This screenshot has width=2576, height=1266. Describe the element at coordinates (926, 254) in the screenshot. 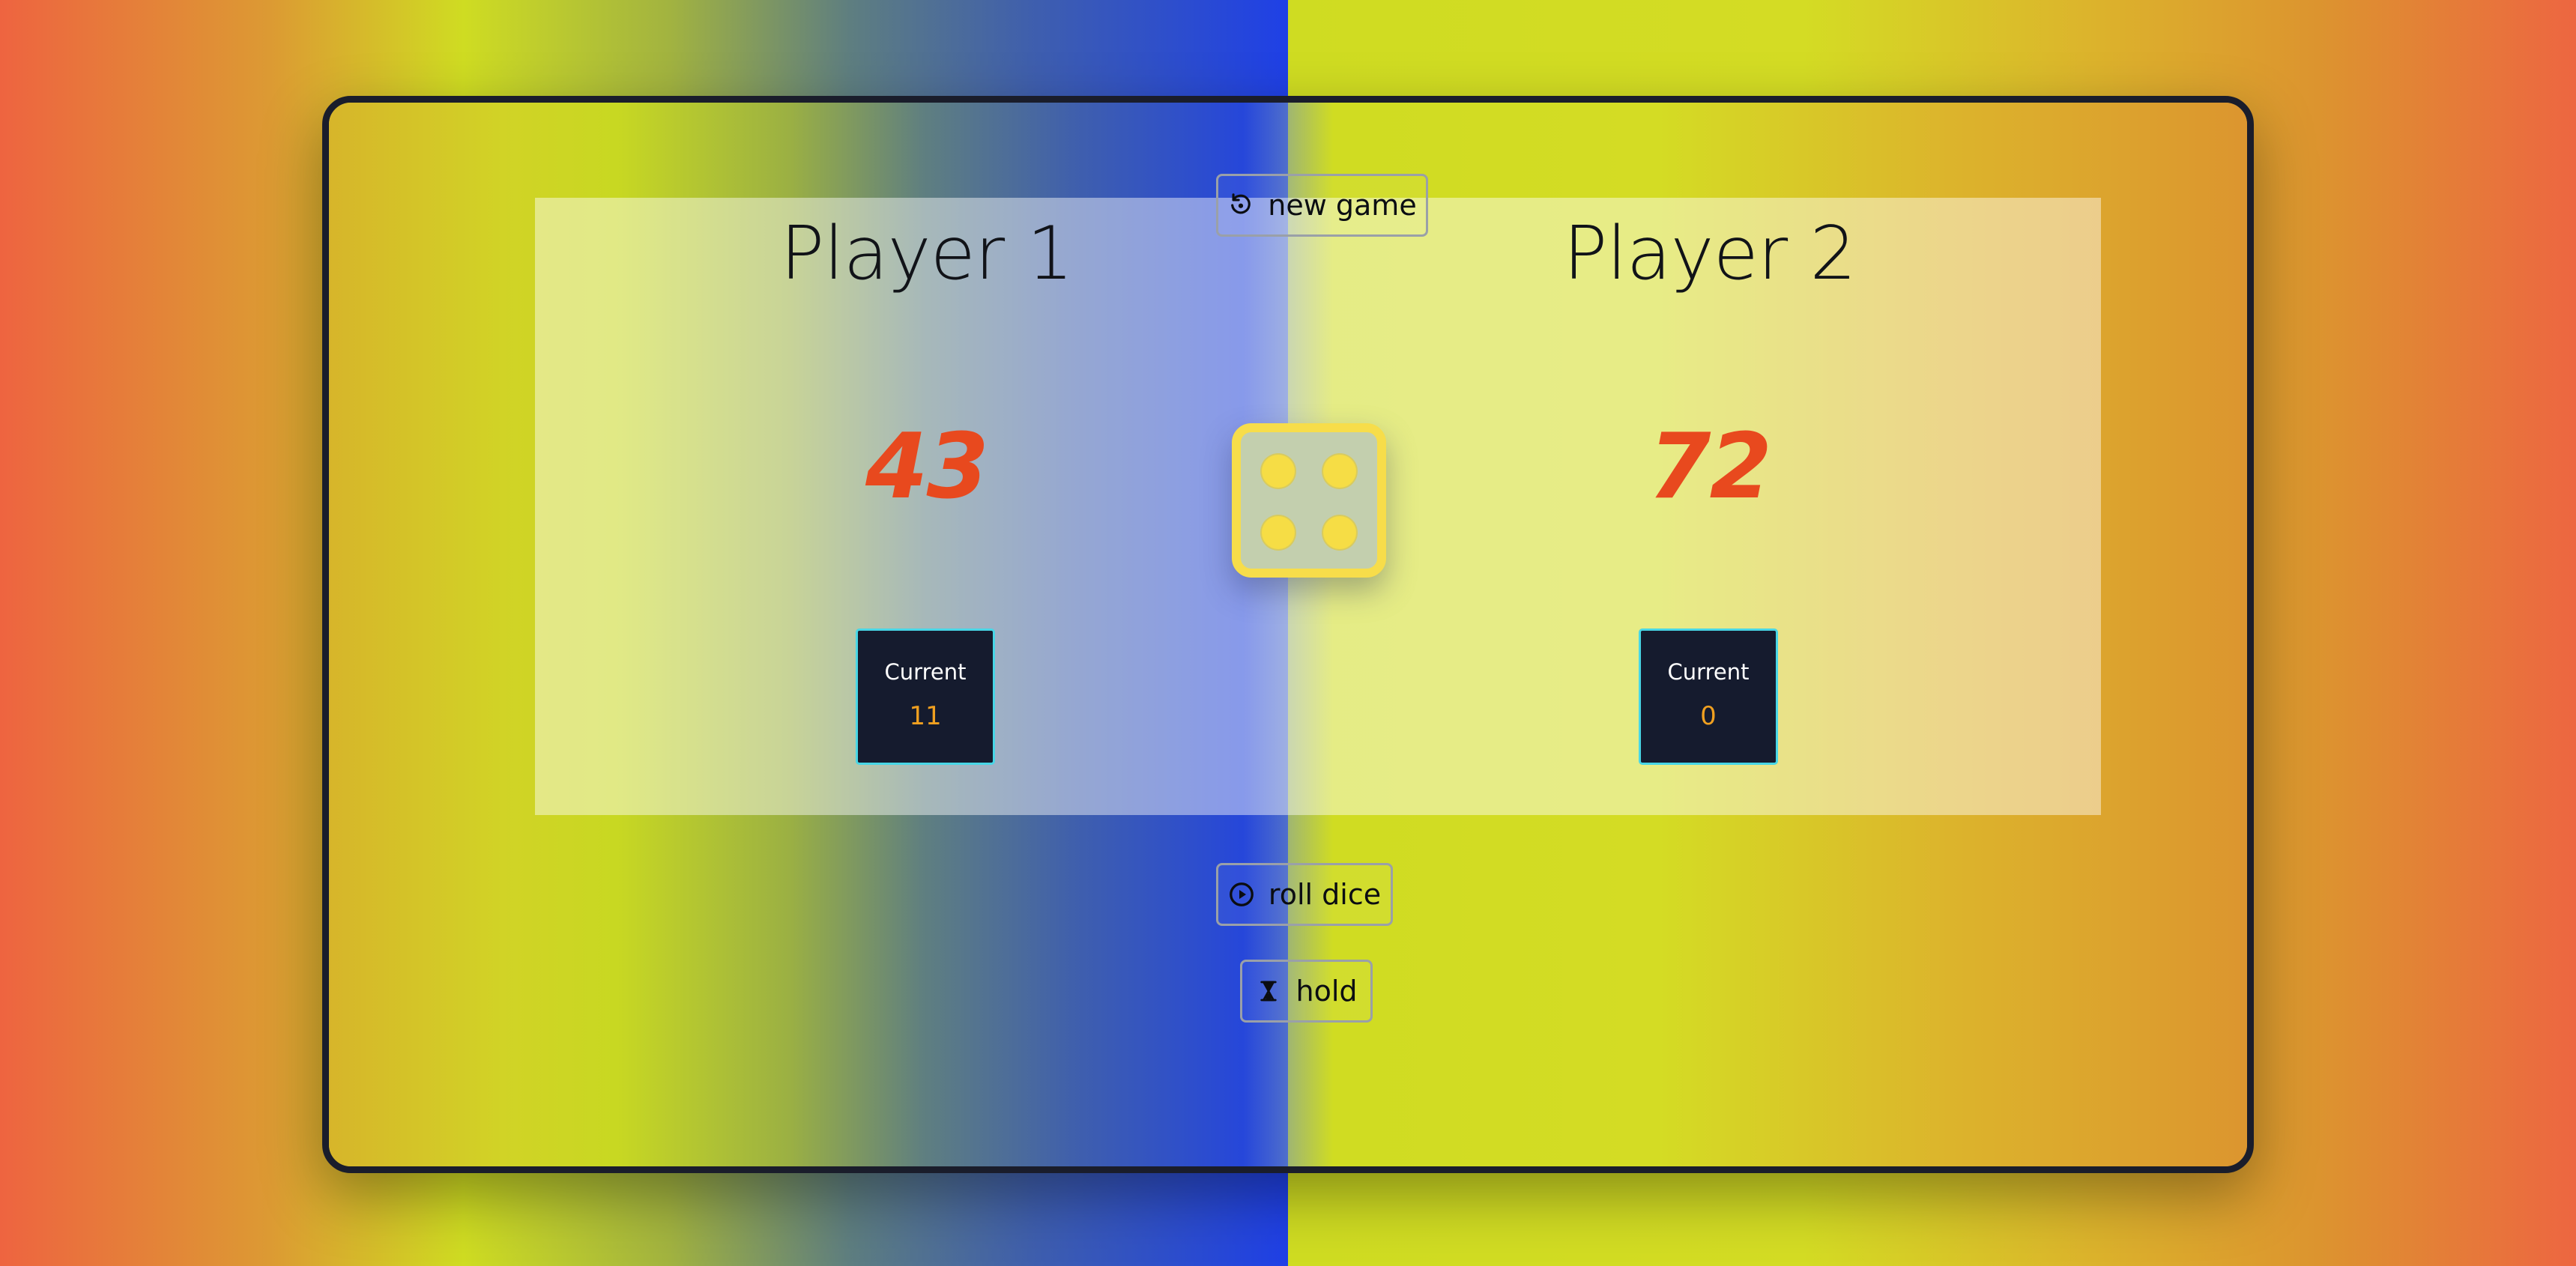

I see `player-1-name: Player 1` at that location.